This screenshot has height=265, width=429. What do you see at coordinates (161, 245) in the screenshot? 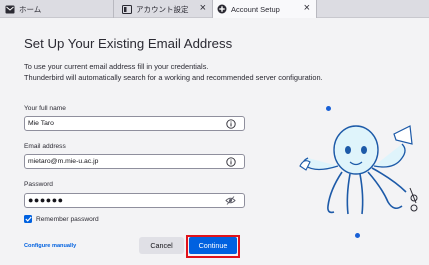
I see `cancel-button: Cancel` at bounding box center [161, 245].